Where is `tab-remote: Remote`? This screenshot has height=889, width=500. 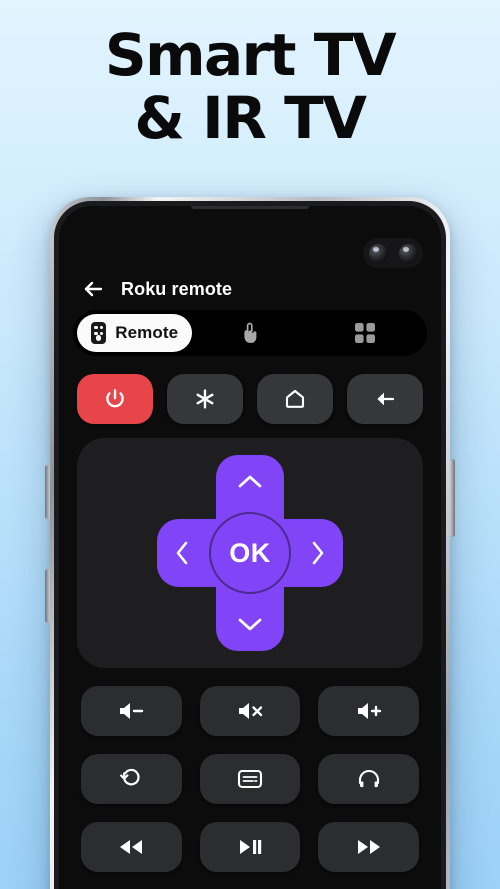
tab-remote: Remote is located at coordinates (135, 333).